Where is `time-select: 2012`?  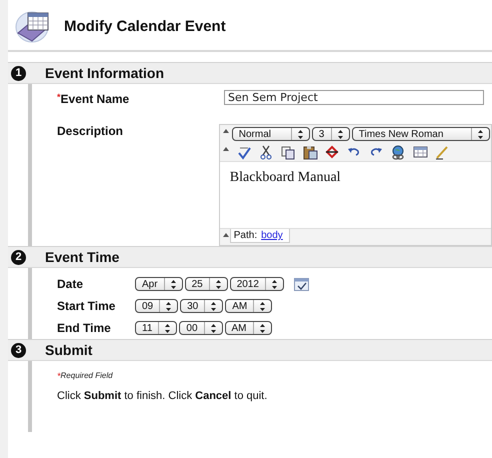 time-select: 2012 is located at coordinates (257, 284).